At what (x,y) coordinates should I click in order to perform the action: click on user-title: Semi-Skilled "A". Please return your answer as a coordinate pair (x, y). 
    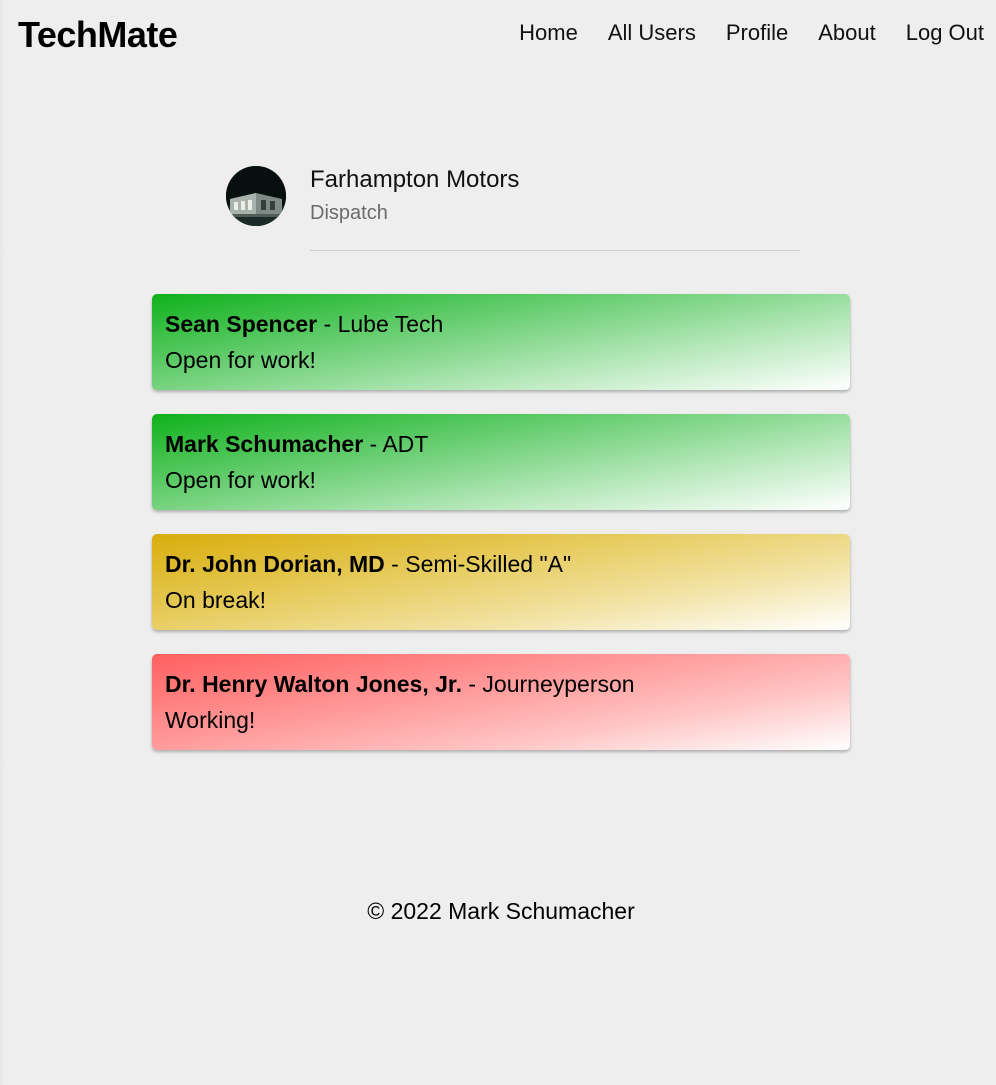
    Looking at the image, I should click on (488, 564).